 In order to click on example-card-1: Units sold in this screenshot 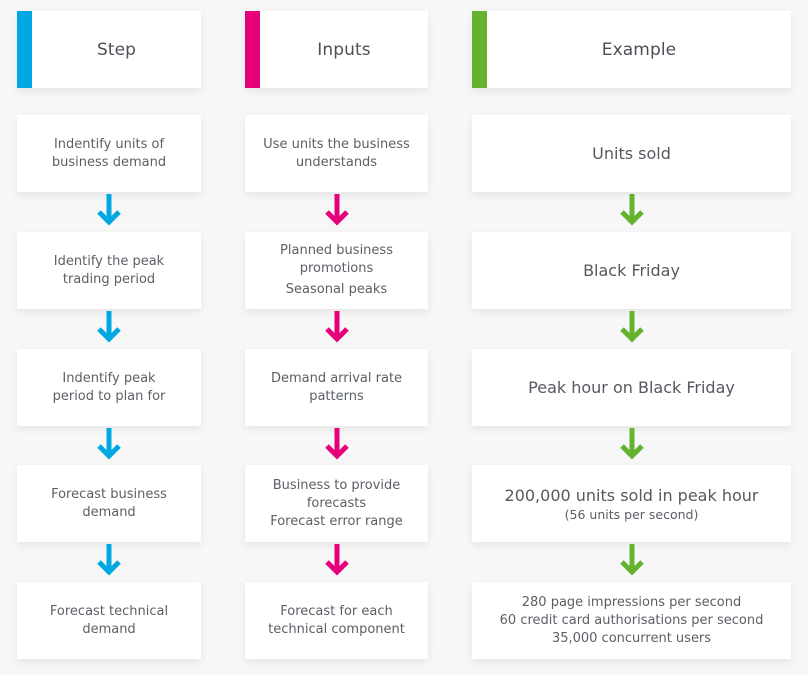, I will do `click(631, 153)`.